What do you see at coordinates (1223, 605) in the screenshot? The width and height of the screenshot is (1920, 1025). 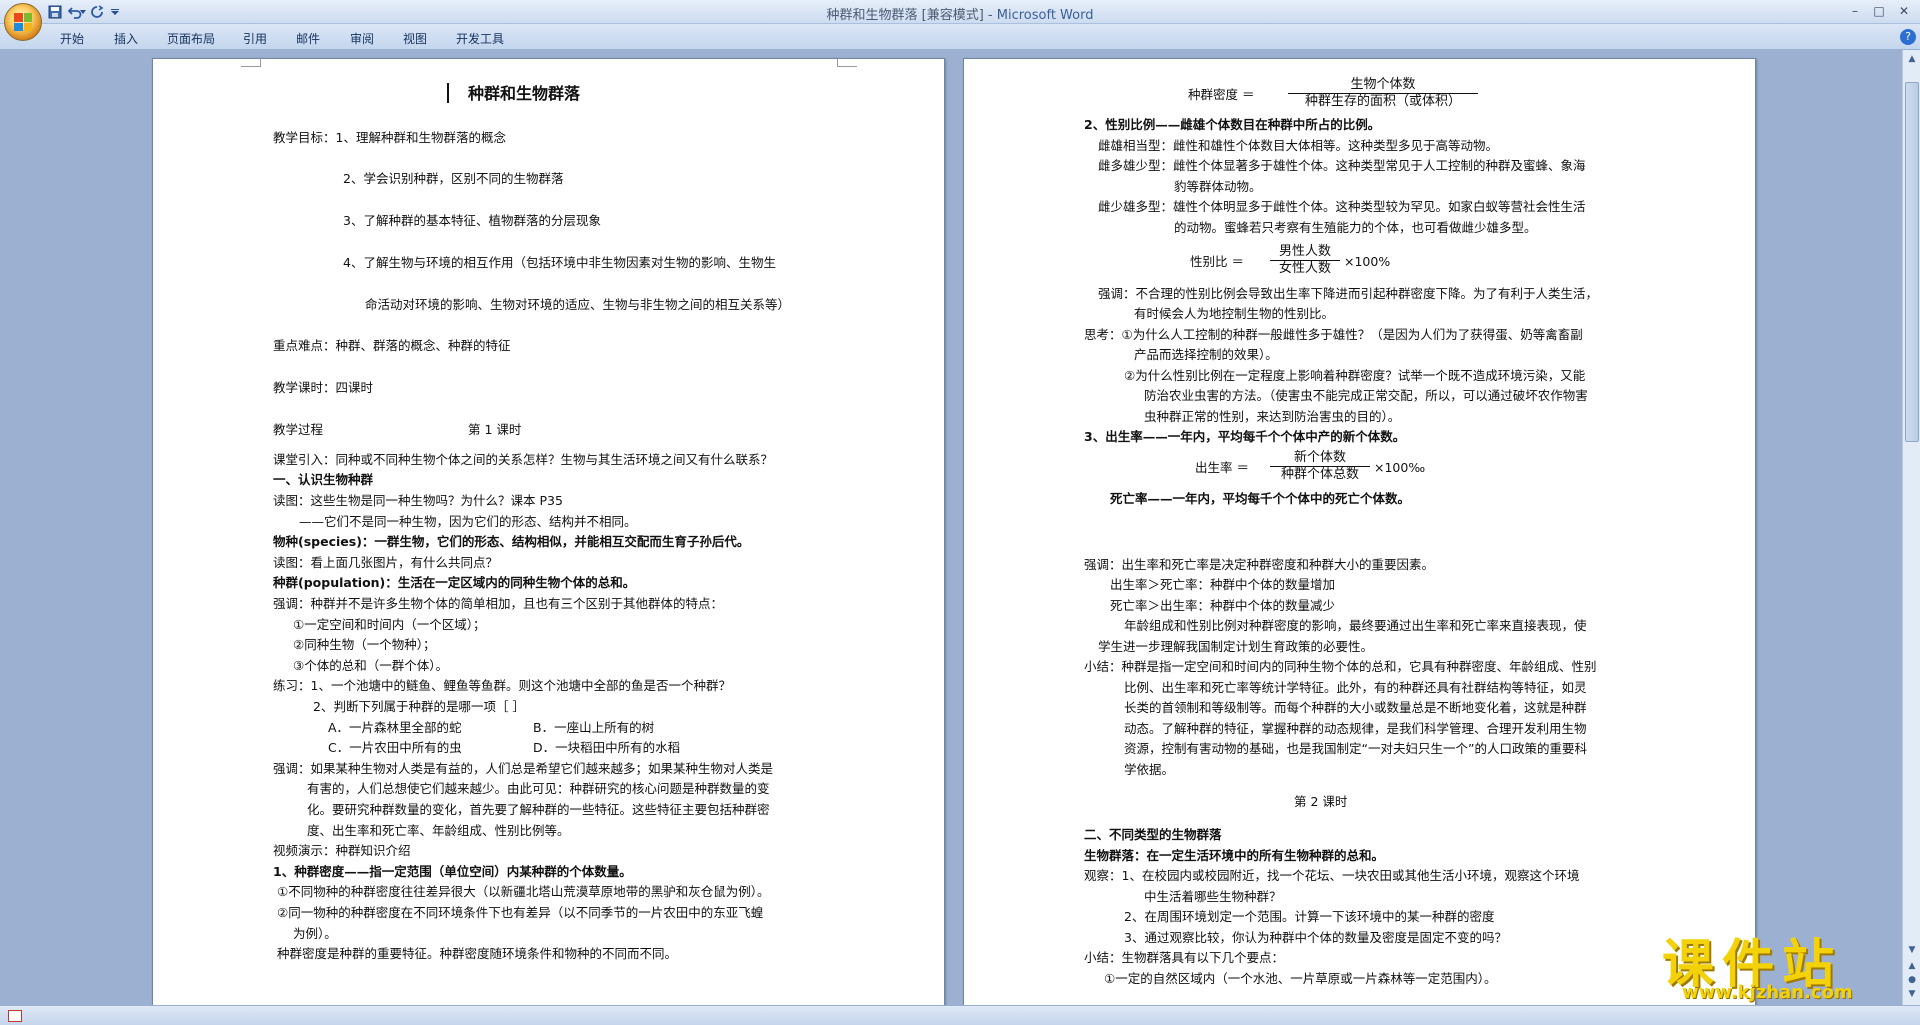 I see `paragraph: 死亡率＞出生率：种群中个体的数量减少` at bounding box center [1223, 605].